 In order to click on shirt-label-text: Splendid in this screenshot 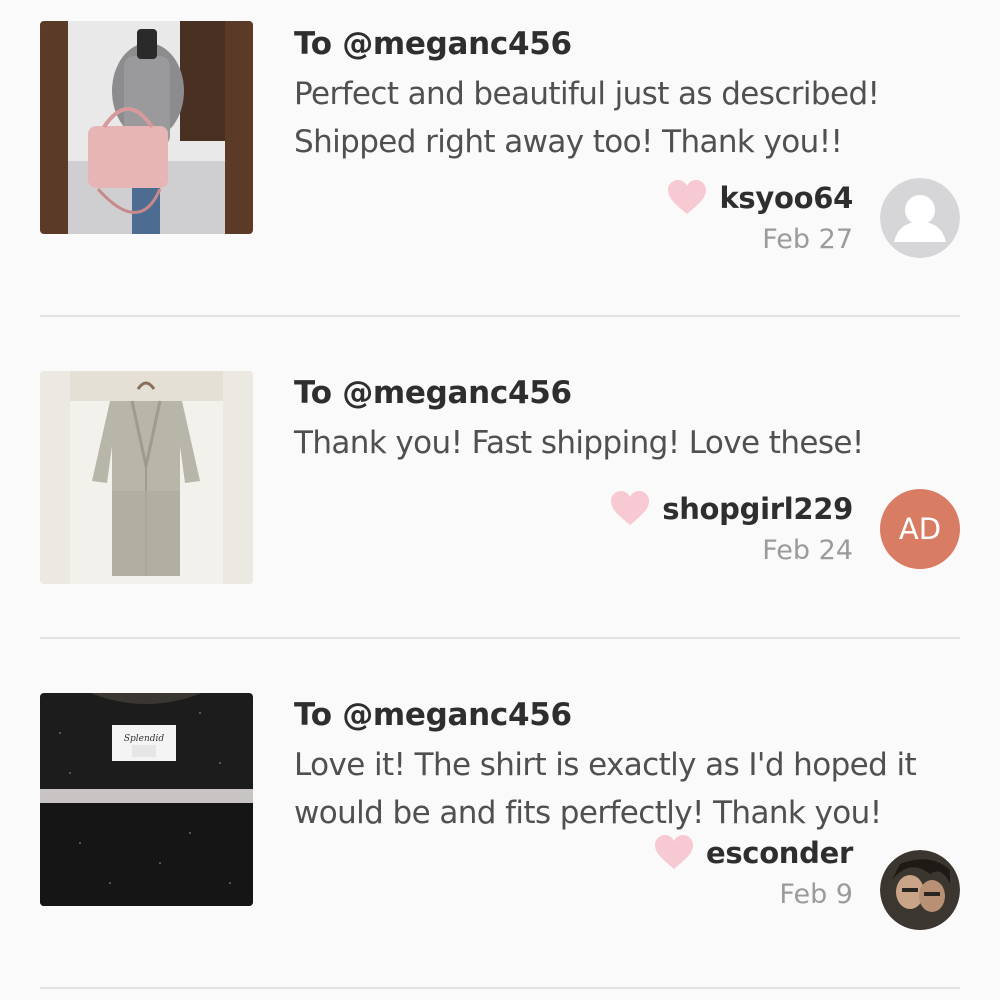, I will do `click(144, 739)`.